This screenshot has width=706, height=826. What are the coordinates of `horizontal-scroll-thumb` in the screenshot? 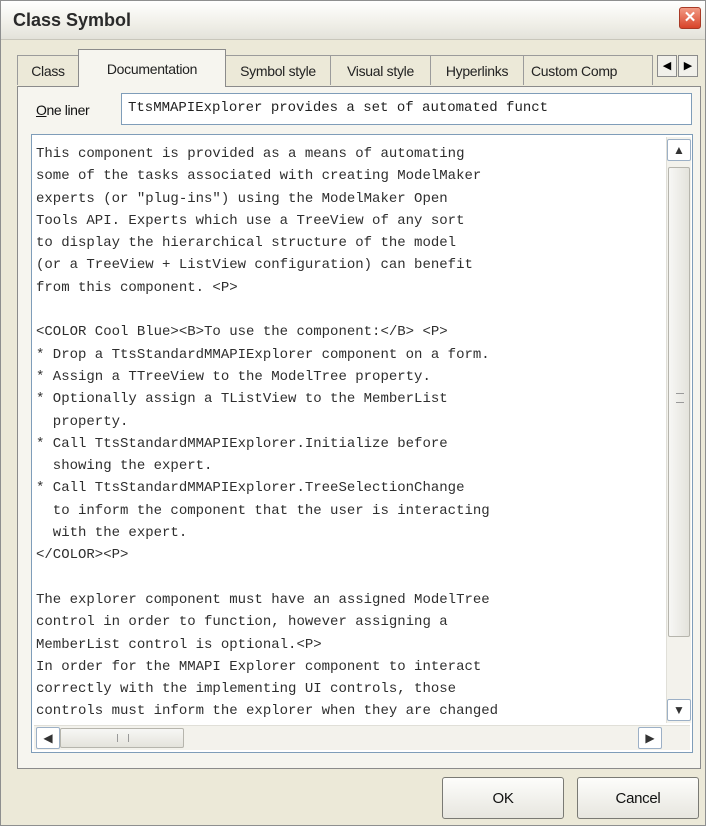 It's located at (122, 738).